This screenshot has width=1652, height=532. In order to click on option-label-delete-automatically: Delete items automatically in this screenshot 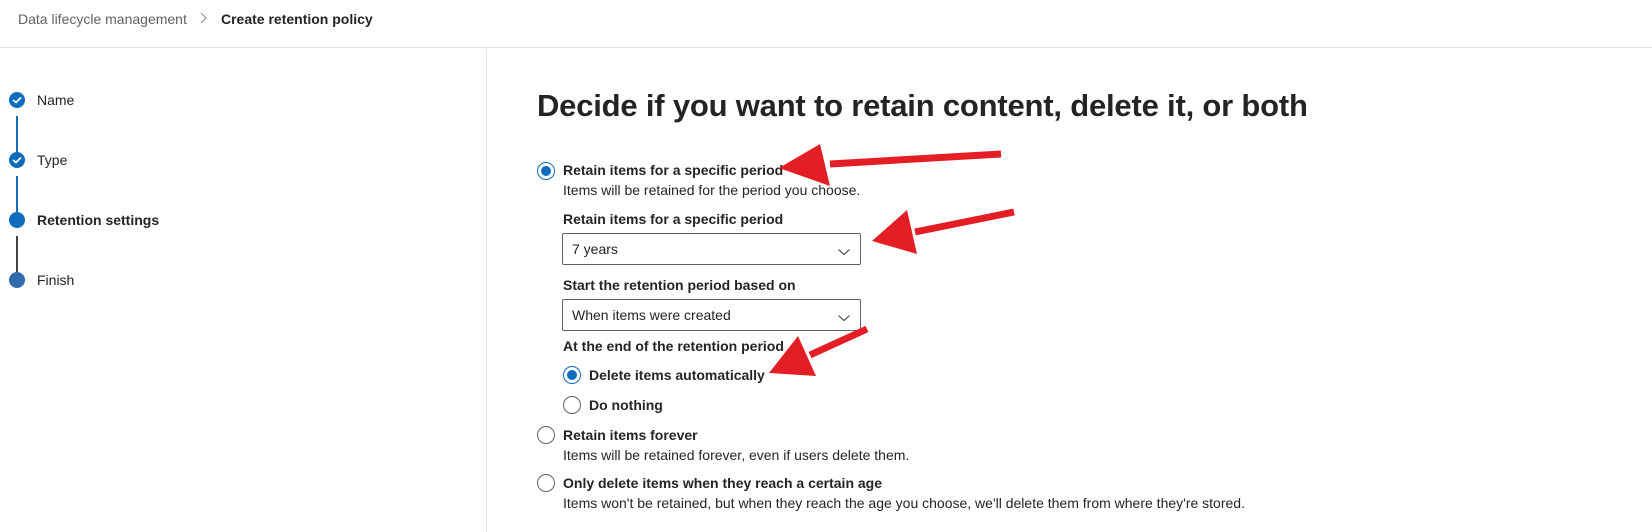, I will do `click(677, 375)`.